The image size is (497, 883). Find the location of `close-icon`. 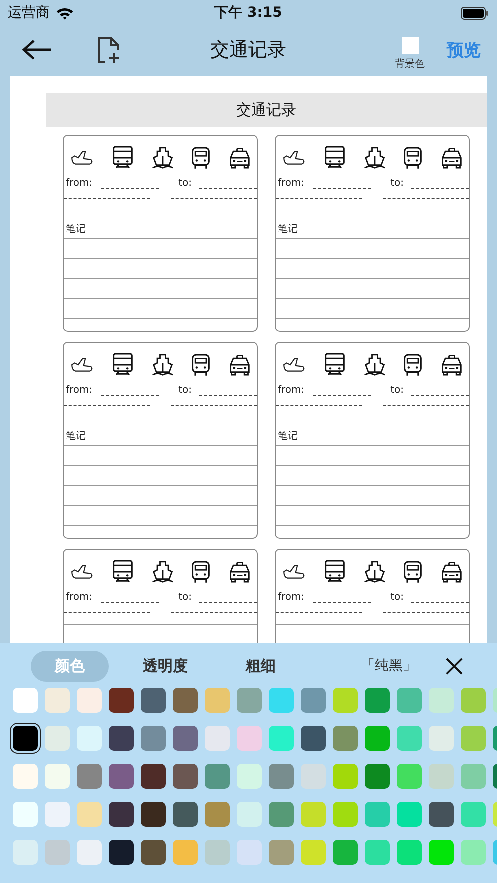

close-icon is located at coordinates (454, 666).